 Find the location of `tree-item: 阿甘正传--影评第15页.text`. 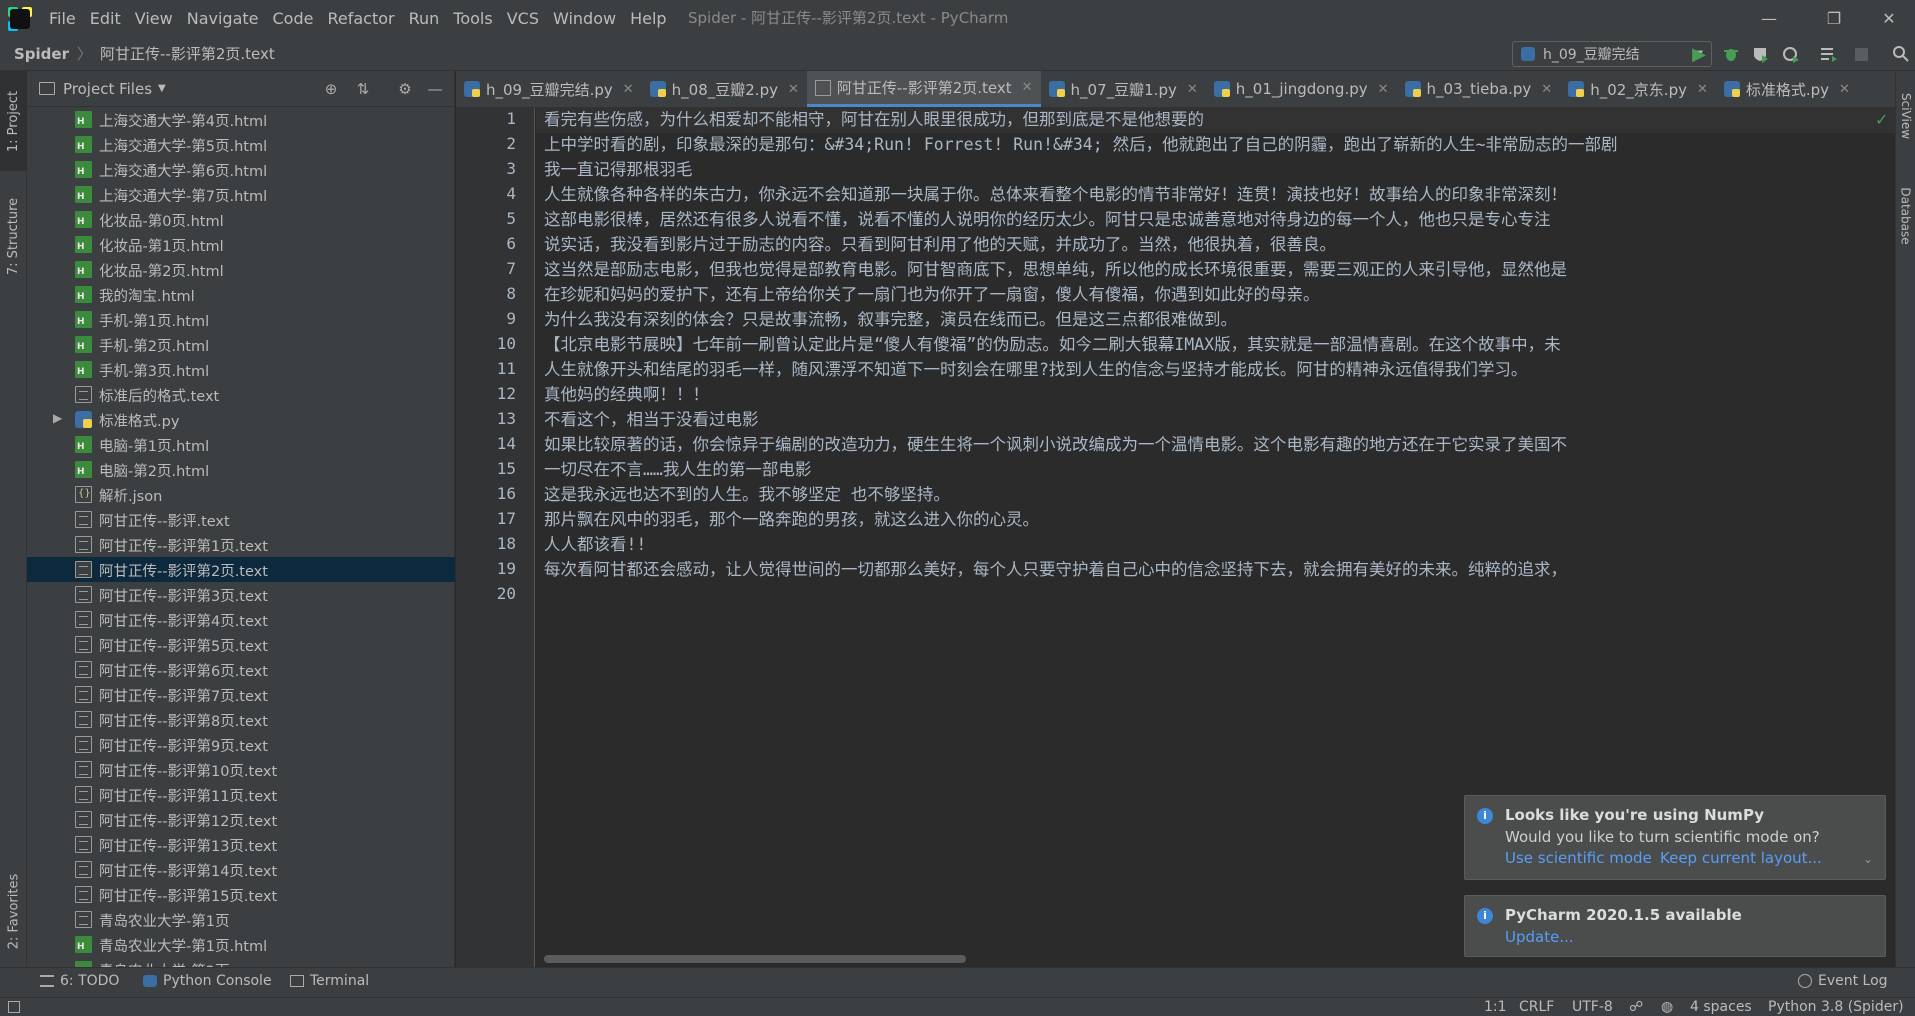

tree-item: 阿甘正传--影评第15页.text is located at coordinates (241, 894).